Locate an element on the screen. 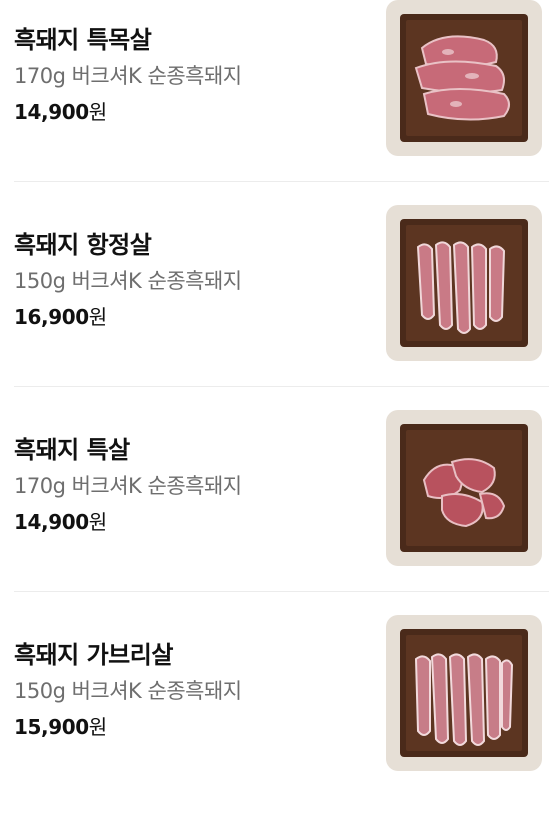 The width and height of the screenshot is (549, 820). product-info: 흑돼지 특목살 170g 버크셔K 순종흑돼지 14,900원 is located at coordinates (189, 77).